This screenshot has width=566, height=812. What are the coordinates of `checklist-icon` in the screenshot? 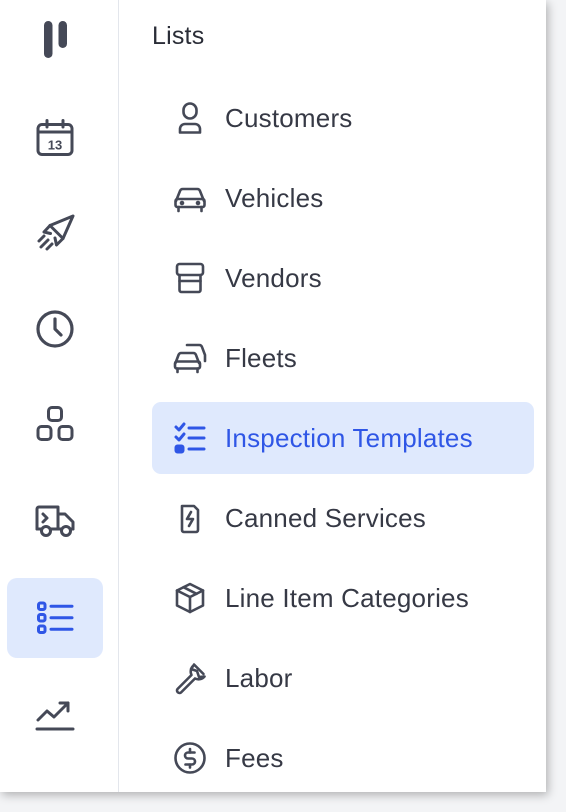 It's located at (190, 438).